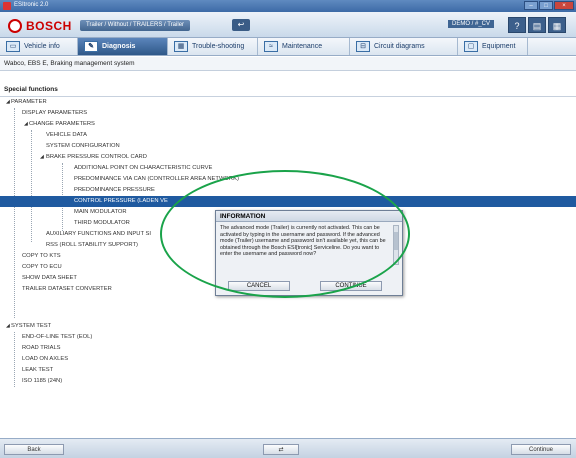 The width and height of the screenshot is (576, 458). I want to click on tab-vehicle-info: ▭ Vehicle info, so click(39, 46).